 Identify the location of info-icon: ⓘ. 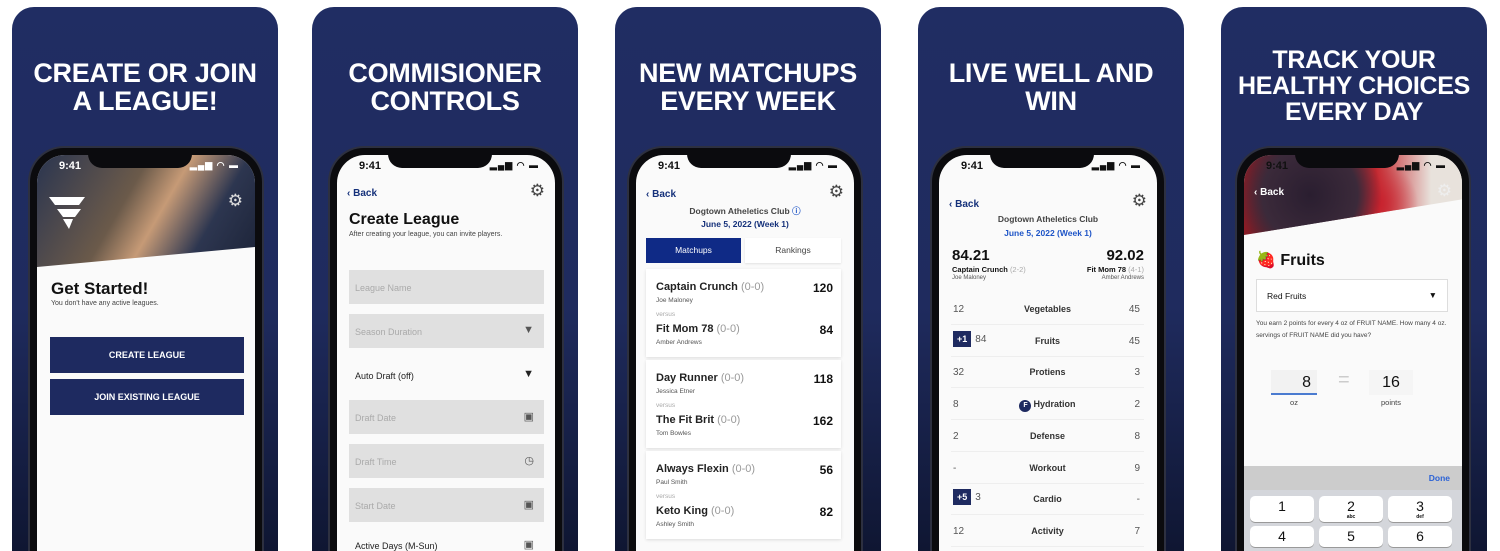
(796, 211).